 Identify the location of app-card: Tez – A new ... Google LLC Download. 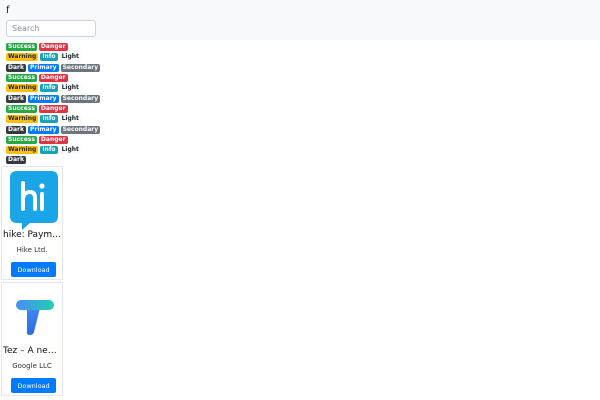
(32, 339).